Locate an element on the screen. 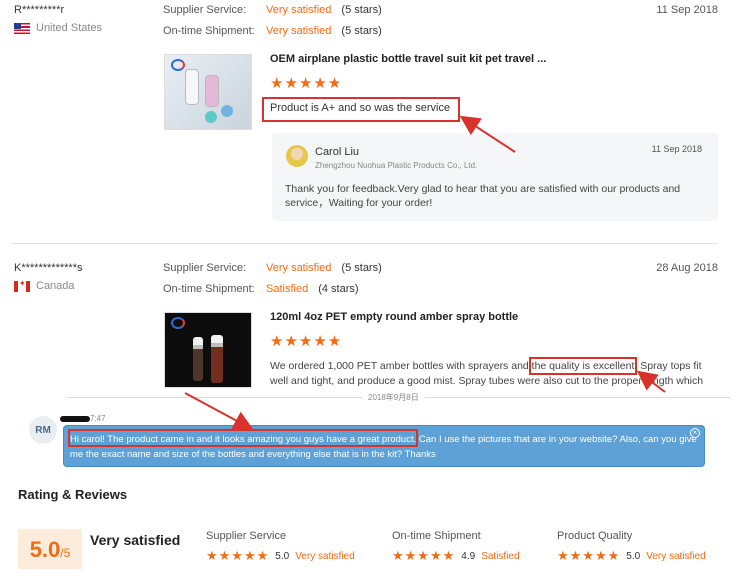 The image size is (750, 581). review-date: 28 Aug 2018 is located at coordinates (687, 268).